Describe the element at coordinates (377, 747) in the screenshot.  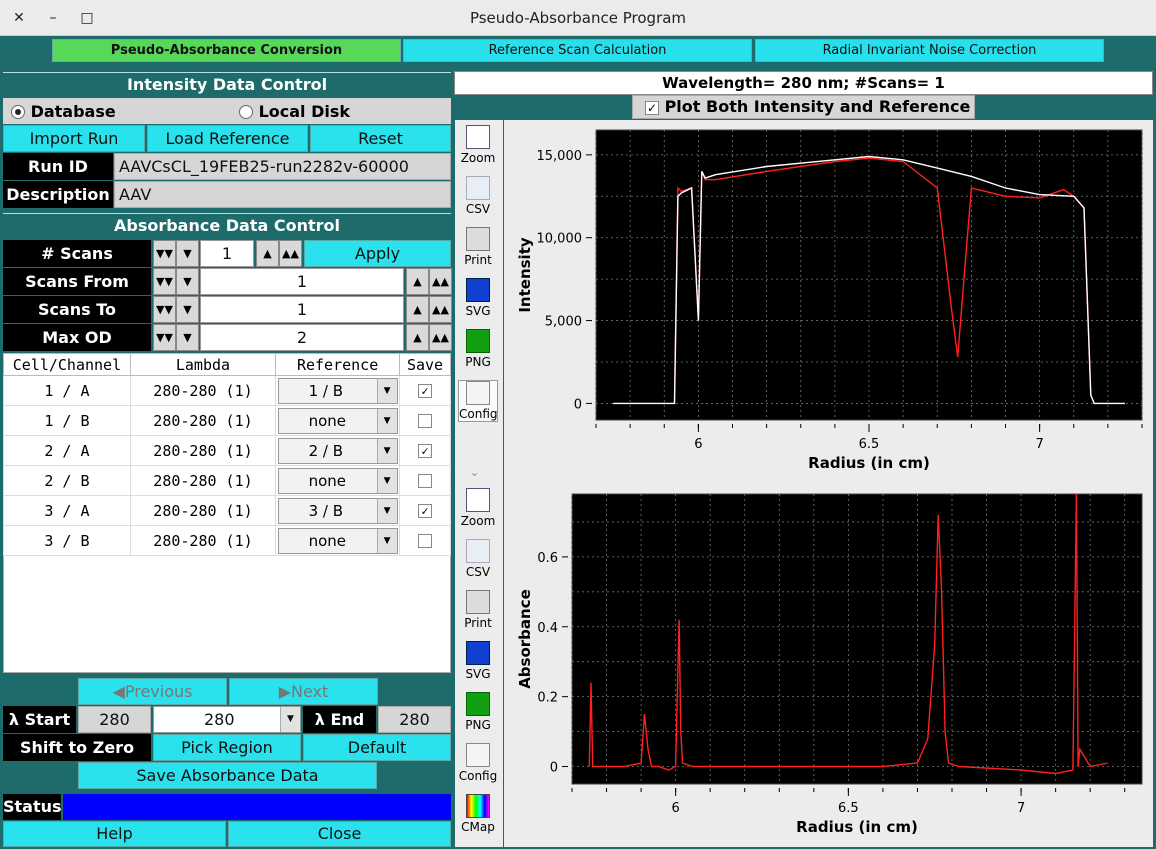
I see `default-button: Default` at that location.